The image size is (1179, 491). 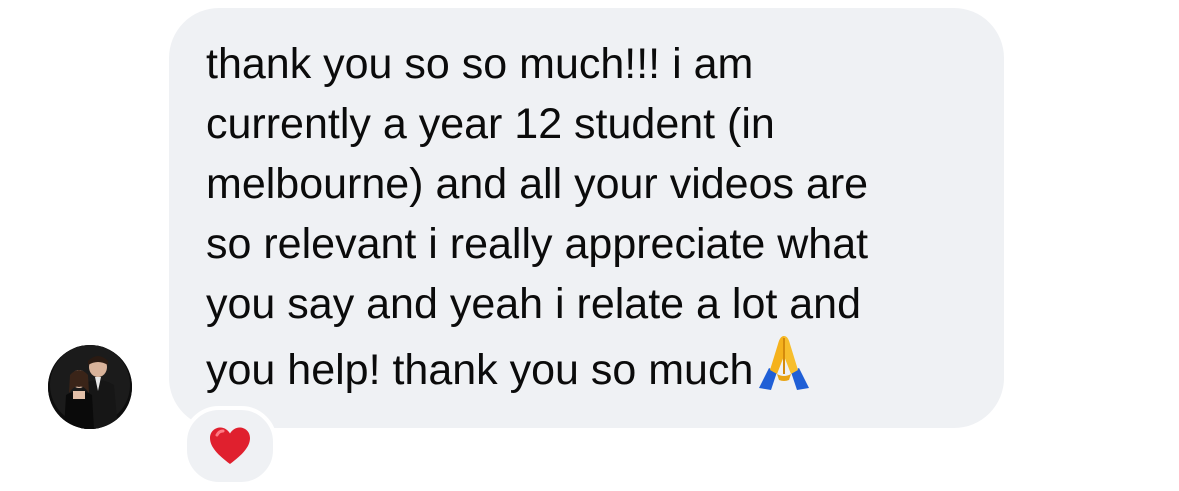 I want to click on sender-avatar, so click(x=90, y=387).